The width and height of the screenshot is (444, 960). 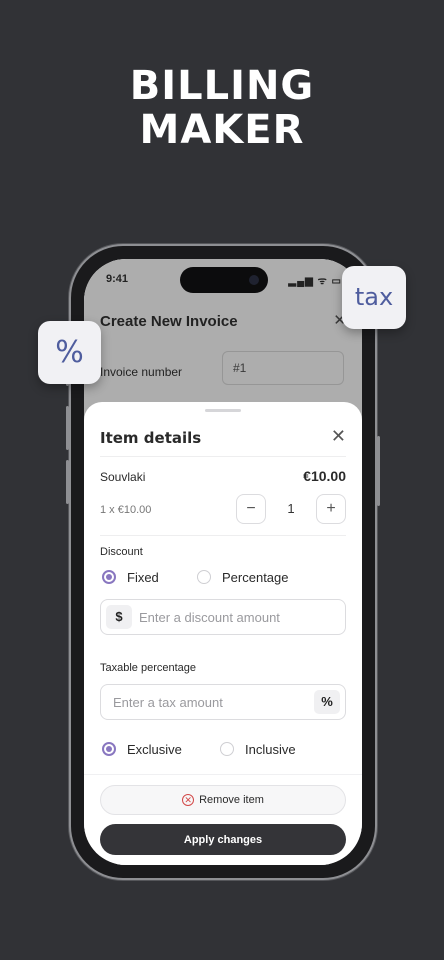 What do you see at coordinates (69, 352) in the screenshot?
I see `percent-badge-icon: %` at bounding box center [69, 352].